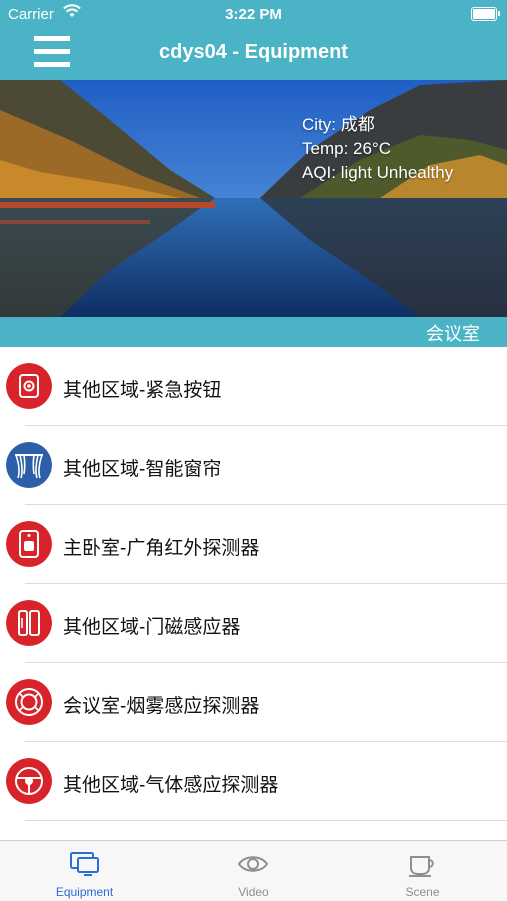 This screenshot has height=901, width=507. Describe the element at coordinates (253, 623) in the screenshot. I see `device-row-door-sensor: 其他区域-门磁感应器` at that location.